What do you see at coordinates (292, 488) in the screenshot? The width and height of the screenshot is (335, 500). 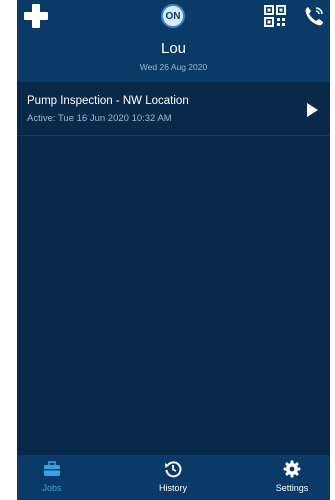 I see `nav-label-settings: Settings` at bounding box center [292, 488].